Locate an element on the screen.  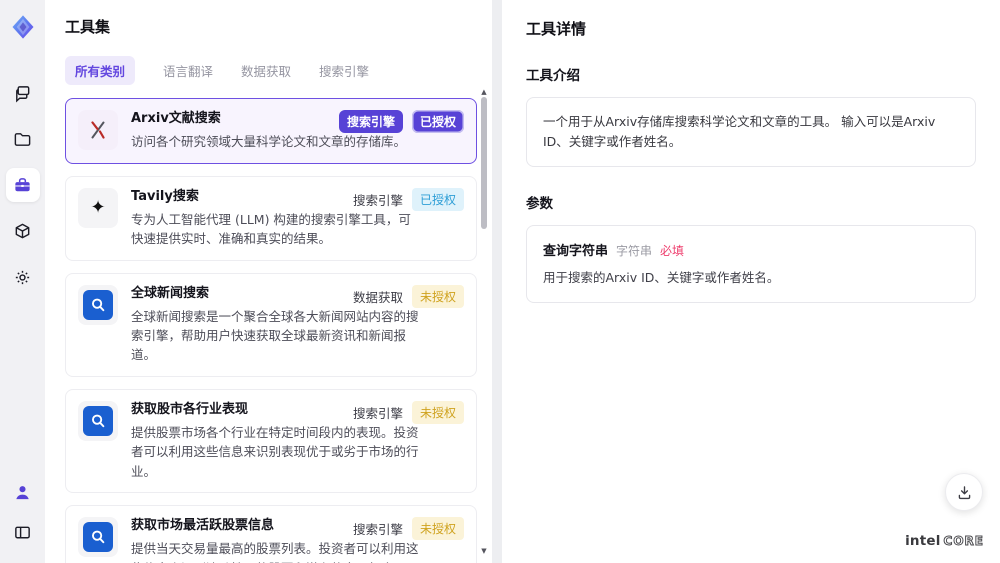
sidebar-item-plugins is located at coordinates (23, 231).